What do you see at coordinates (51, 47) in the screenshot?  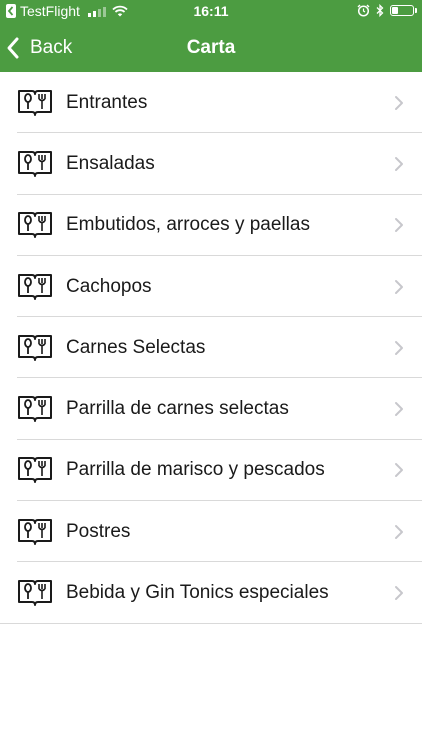 I see `back-button-label: Back` at bounding box center [51, 47].